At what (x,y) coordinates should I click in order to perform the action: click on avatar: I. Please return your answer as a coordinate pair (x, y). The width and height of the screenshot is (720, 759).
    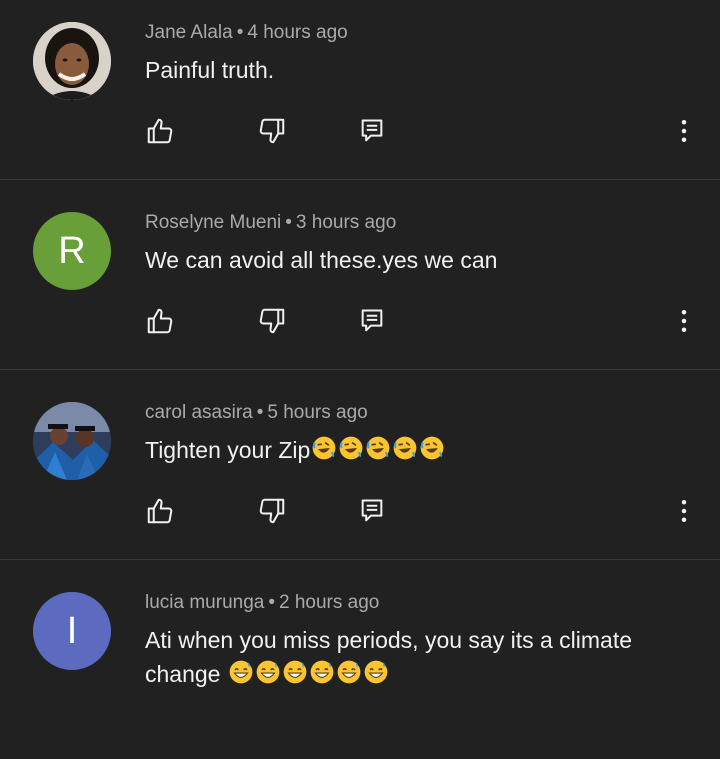
    Looking at the image, I should click on (72, 631).